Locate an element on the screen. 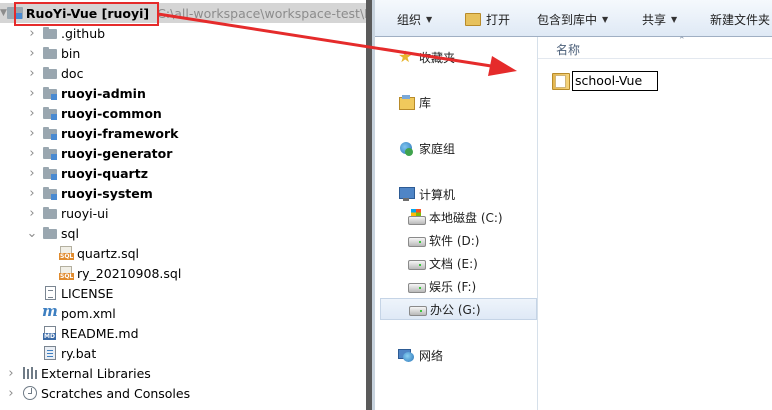  tree-item: › ruoyi-admin is located at coordinates (183, 93).